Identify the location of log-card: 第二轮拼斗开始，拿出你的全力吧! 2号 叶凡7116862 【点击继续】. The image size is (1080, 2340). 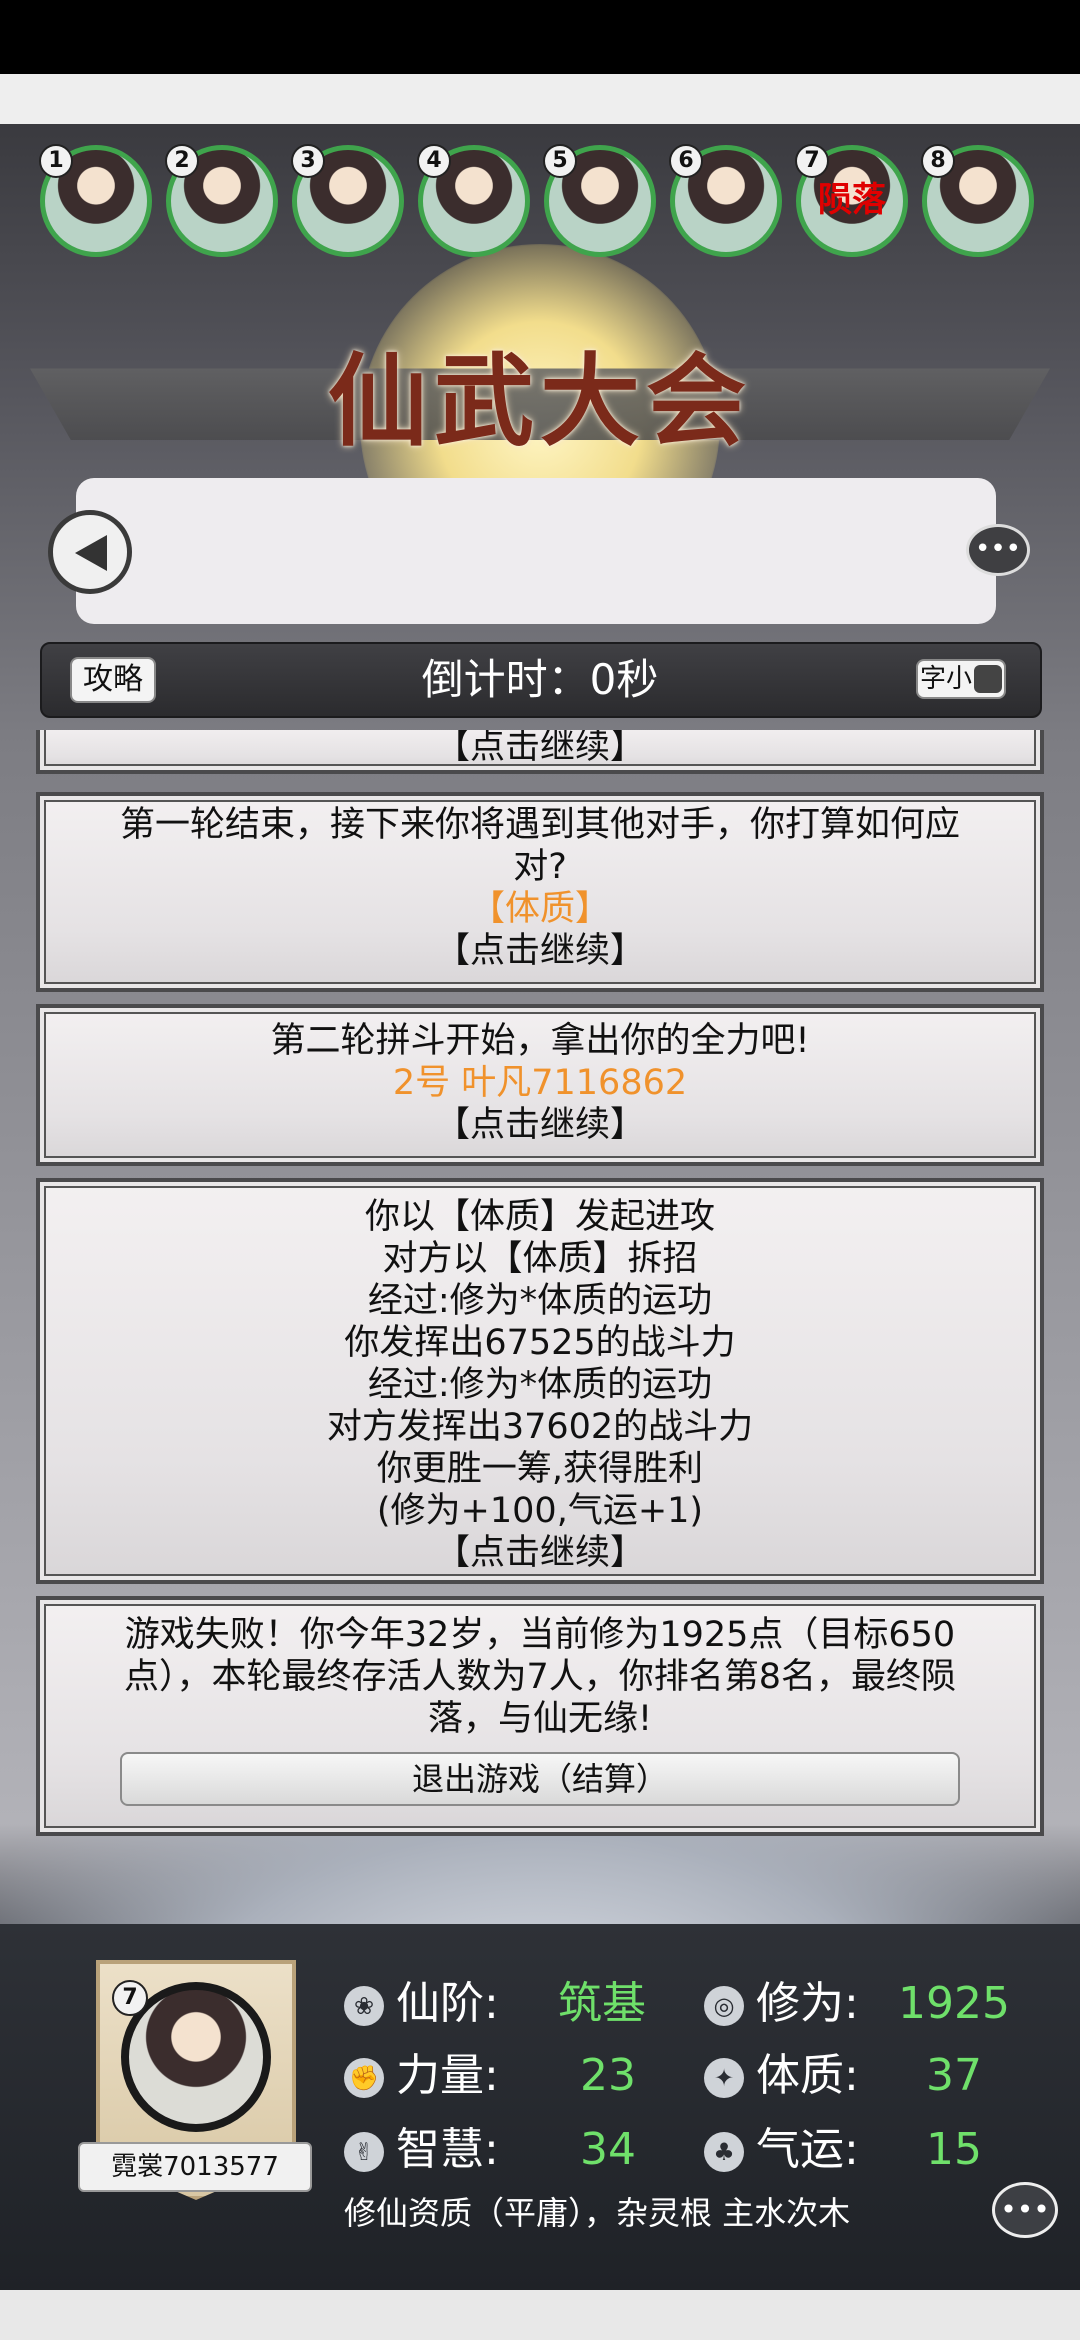
(540, 1085).